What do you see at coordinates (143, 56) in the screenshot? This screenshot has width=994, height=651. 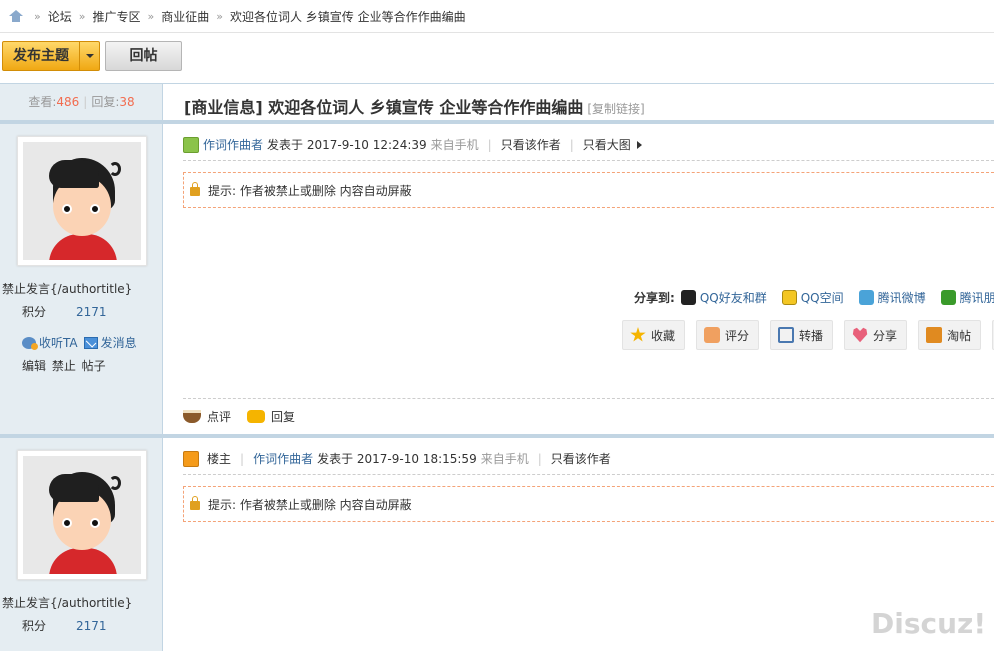 I see `reply-button: 回帖` at bounding box center [143, 56].